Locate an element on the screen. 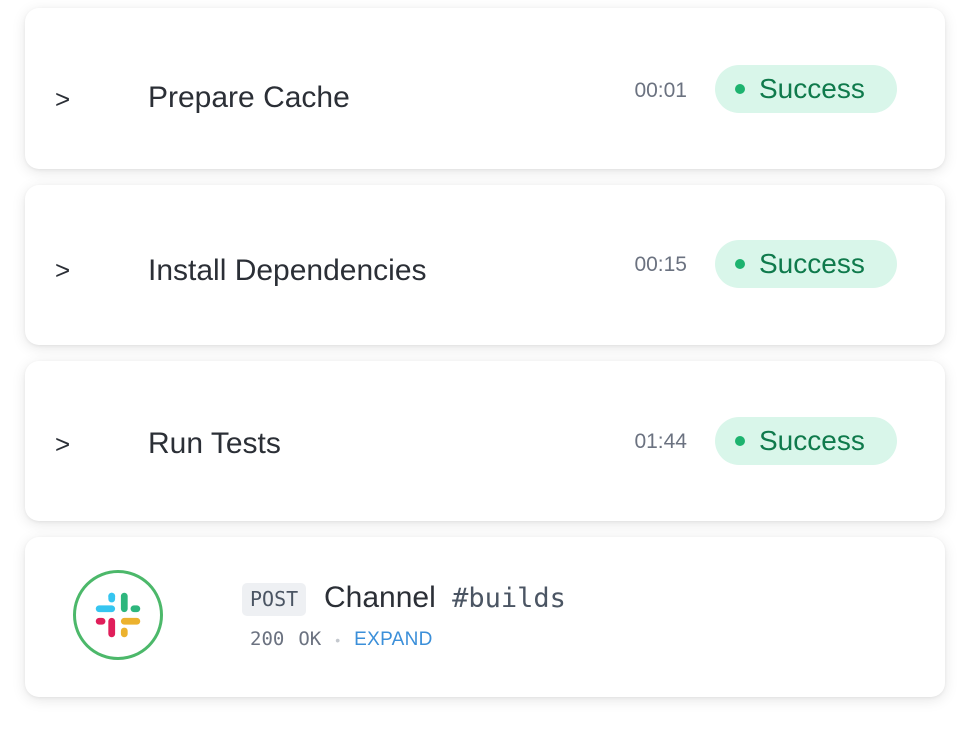 This screenshot has height=738, width=970. slack-avatar is located at coordinates (118, 615).